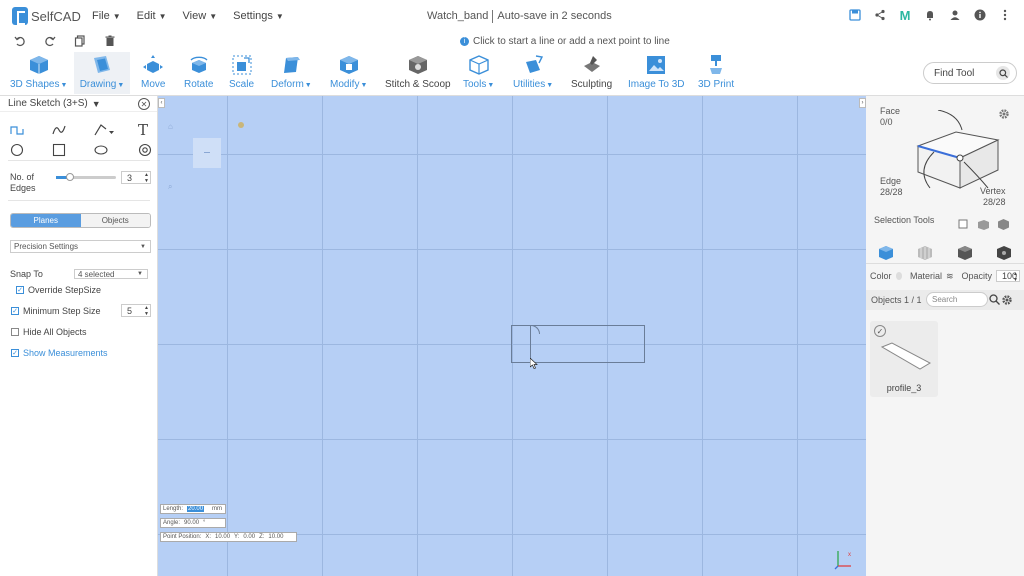  I want to click on min-step-stepper: 5 ▲ ▼, so click(136, 310).